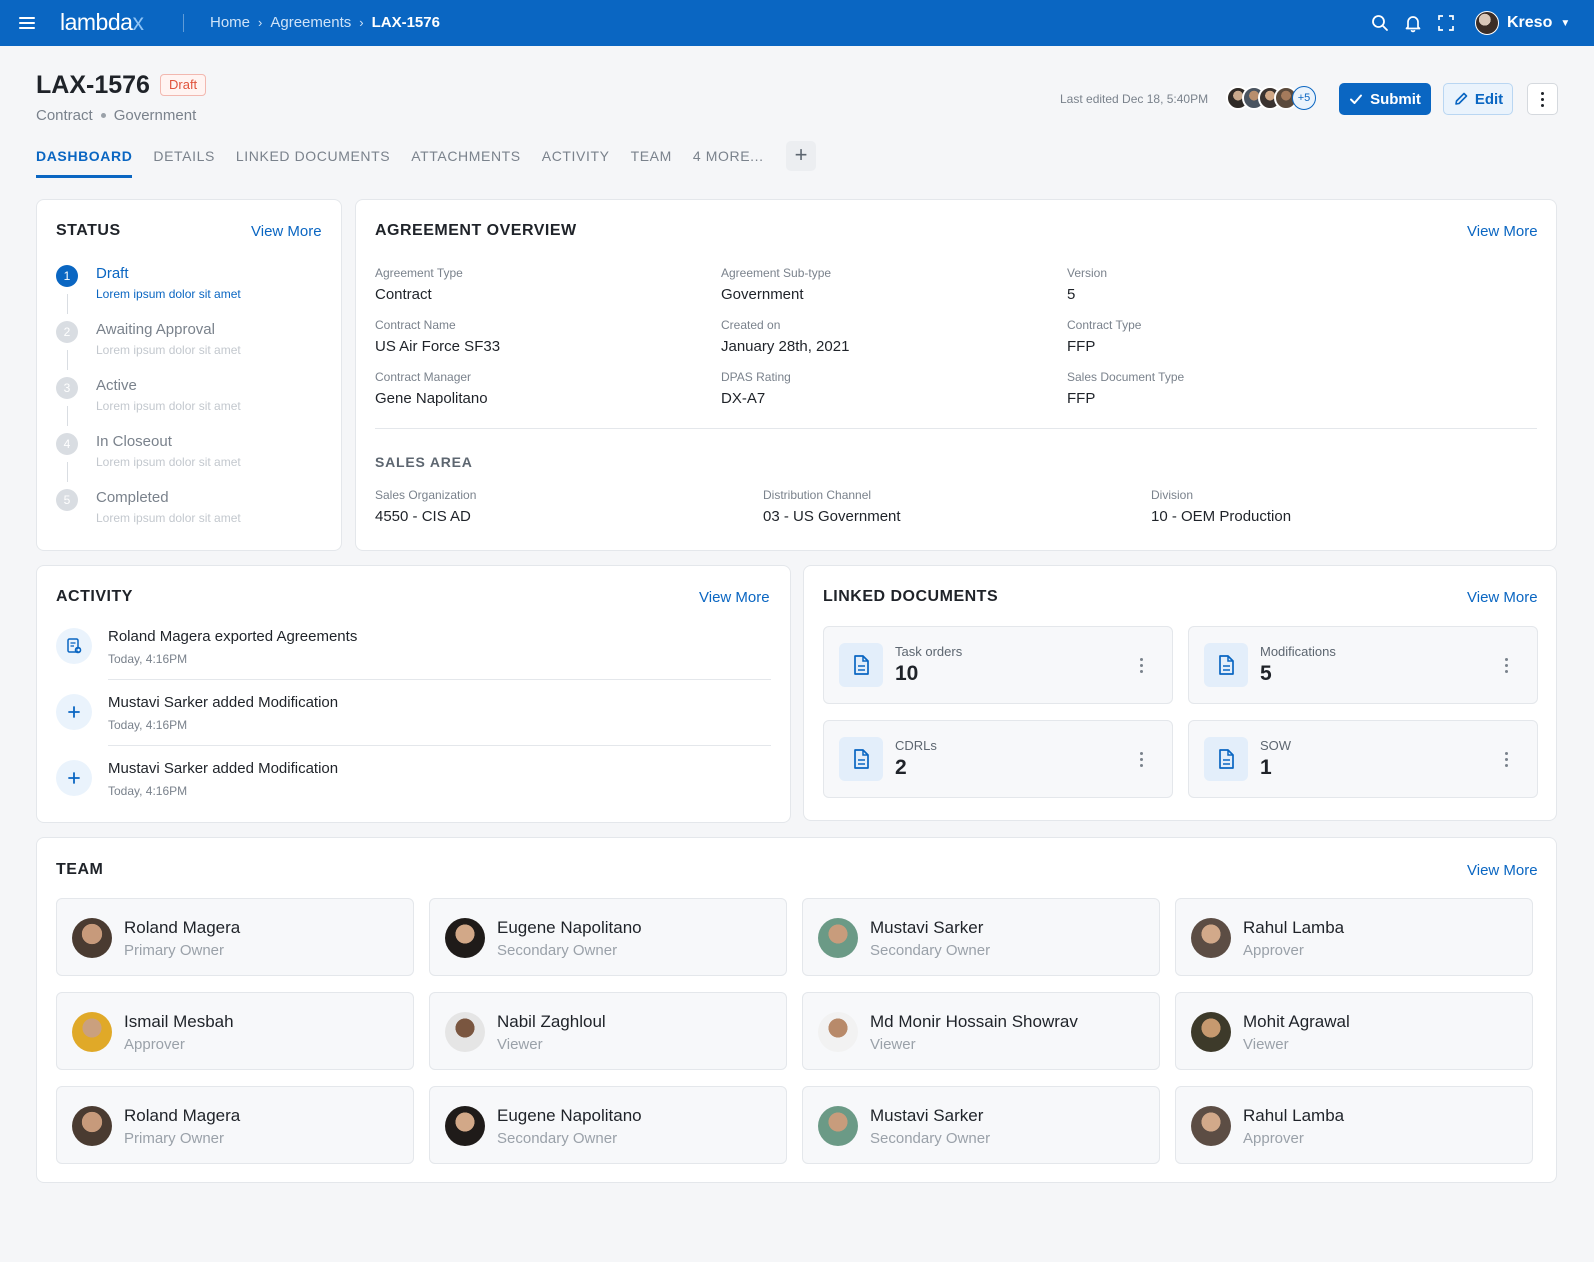 The width and height of the screenshot is (1594, 1262). I want to click on step-label: Active, so click(116, 385).